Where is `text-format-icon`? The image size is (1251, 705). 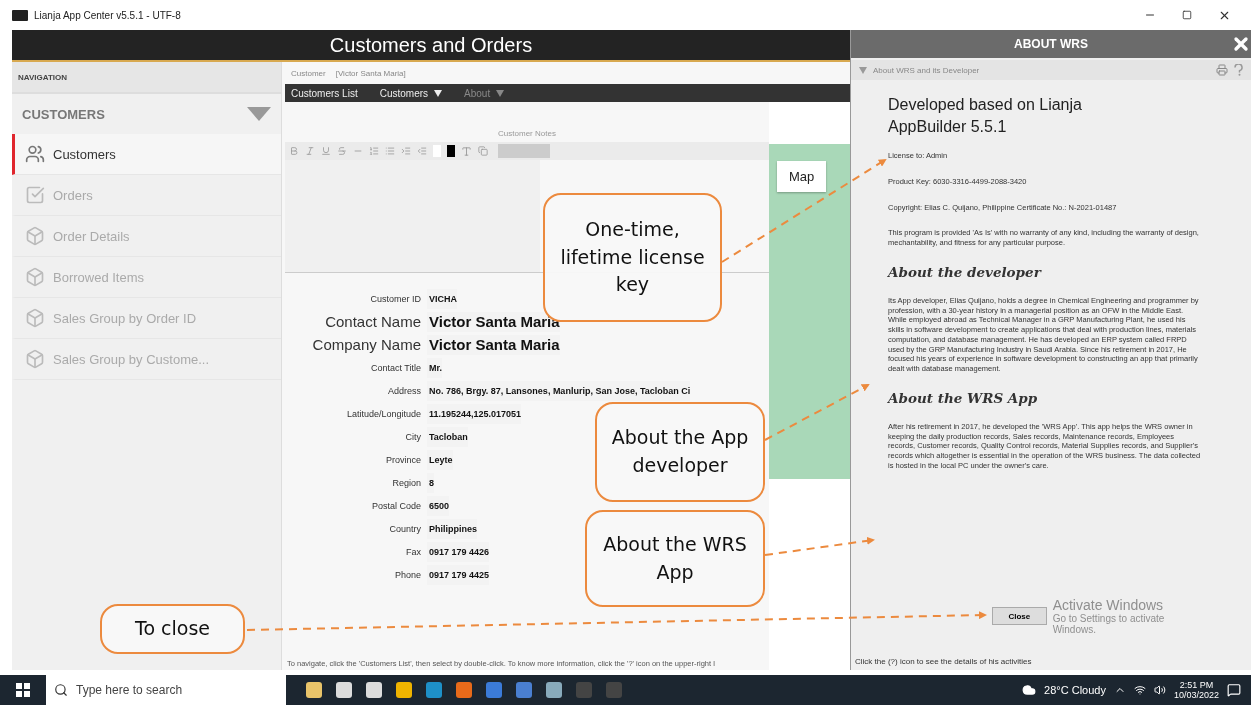
text-format-icon is located at coordinates (466, 151).